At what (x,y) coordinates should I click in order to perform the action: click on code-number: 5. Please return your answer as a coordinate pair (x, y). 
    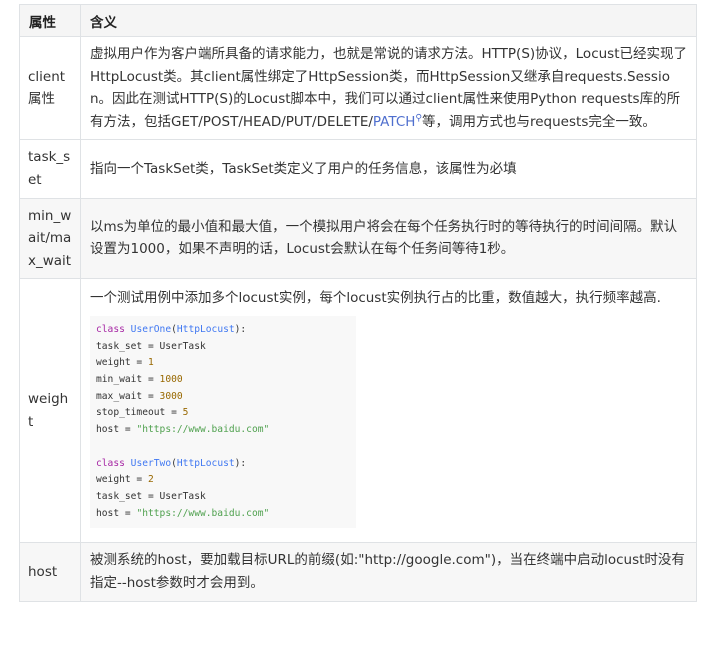
    Looking at the image, I should click on (185, 413).